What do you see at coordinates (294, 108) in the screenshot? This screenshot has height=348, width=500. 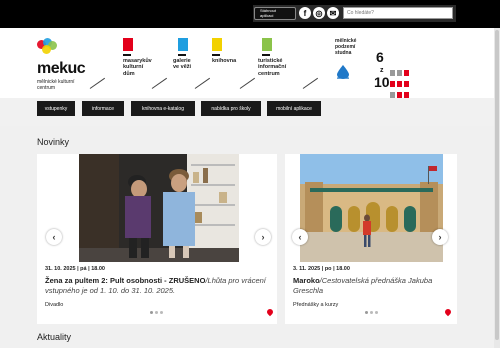 I see `nav-mobile-app-button: mobilní aplikace` at bounding box center [294, 108].